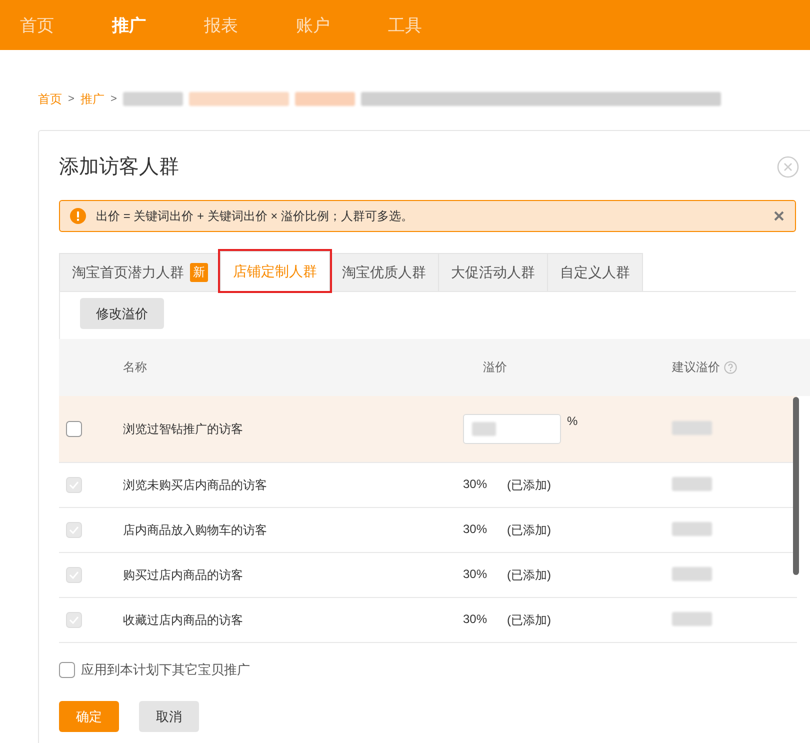  Describe the element at coordinates (730, 367) in the screenshot. I see `help-icon` at that location.